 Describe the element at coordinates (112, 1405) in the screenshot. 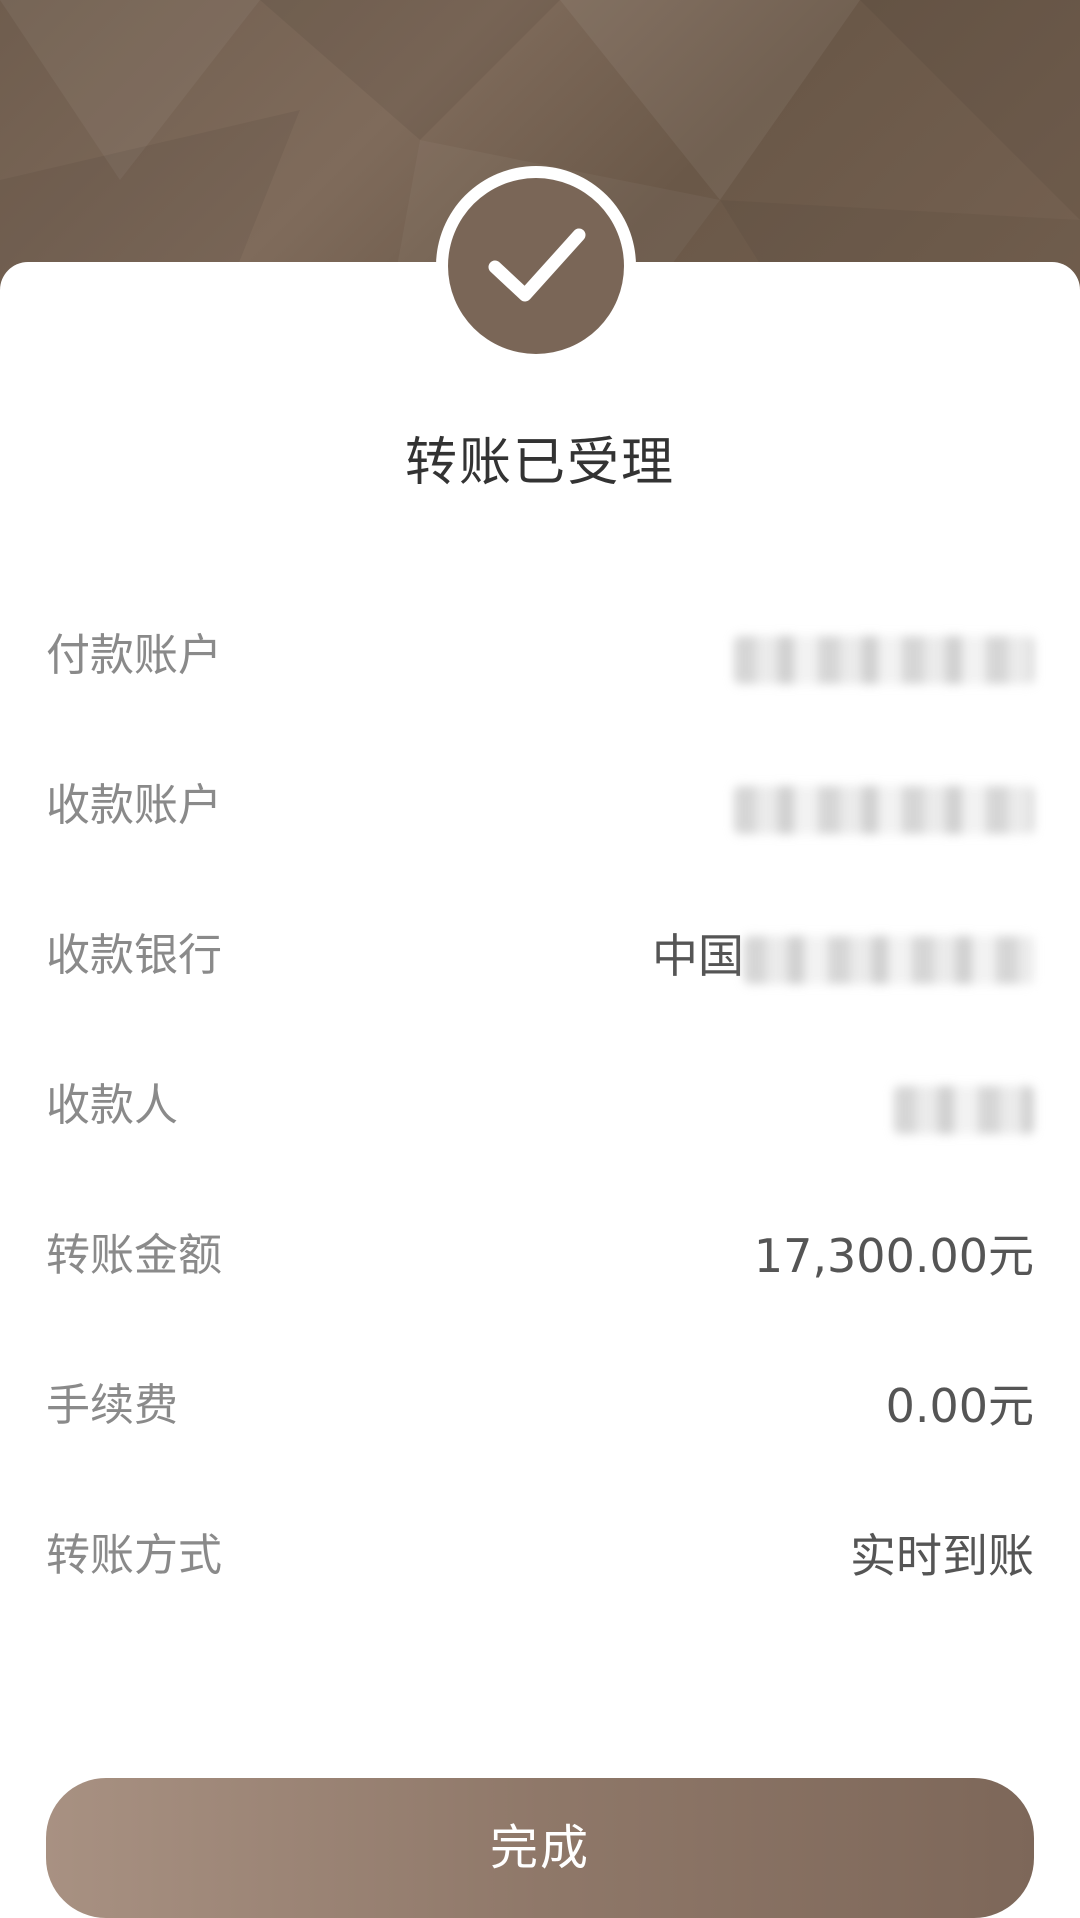

I see `detail-label: 手续费` at that location.